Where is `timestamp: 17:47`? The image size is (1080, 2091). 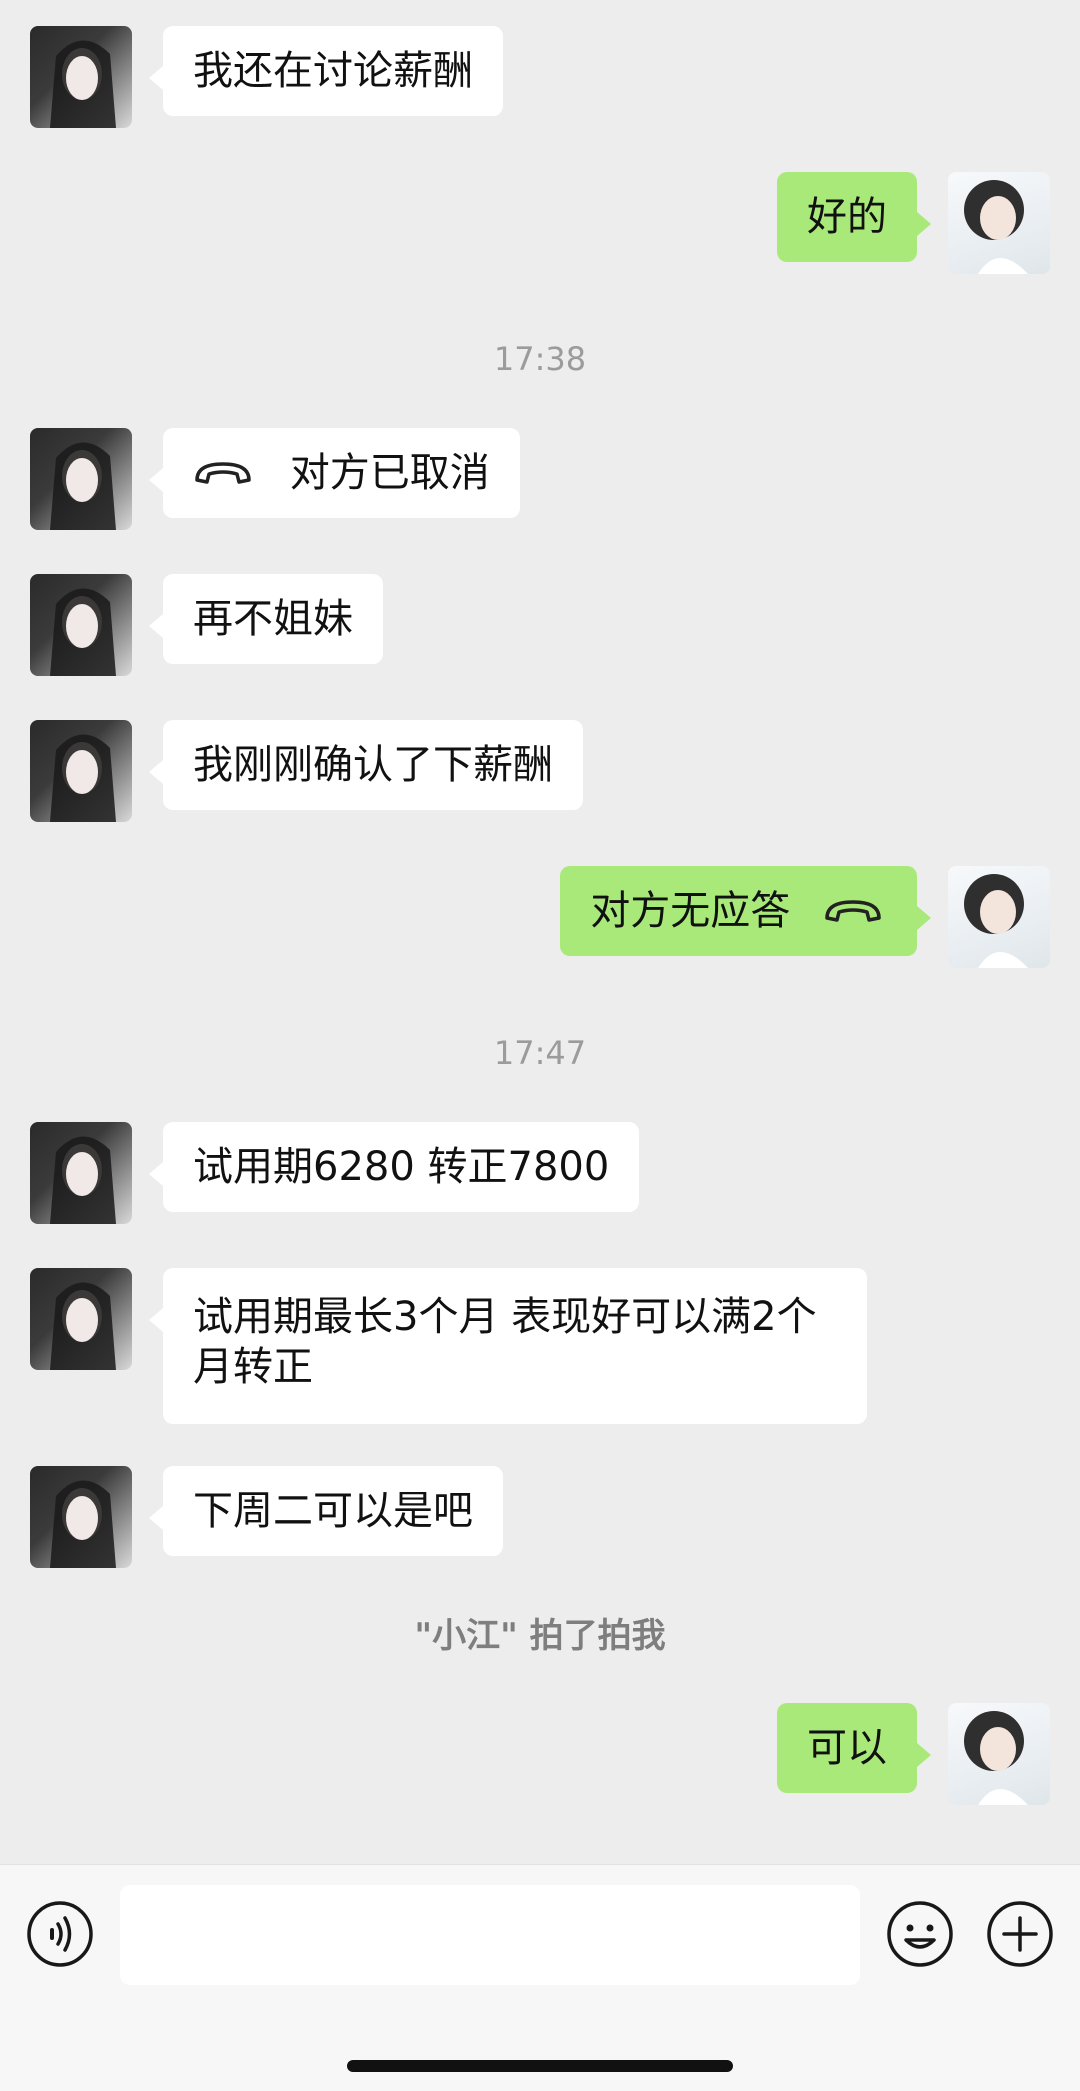
timestamp: 17:47 is located at coordinates (540, 1053).